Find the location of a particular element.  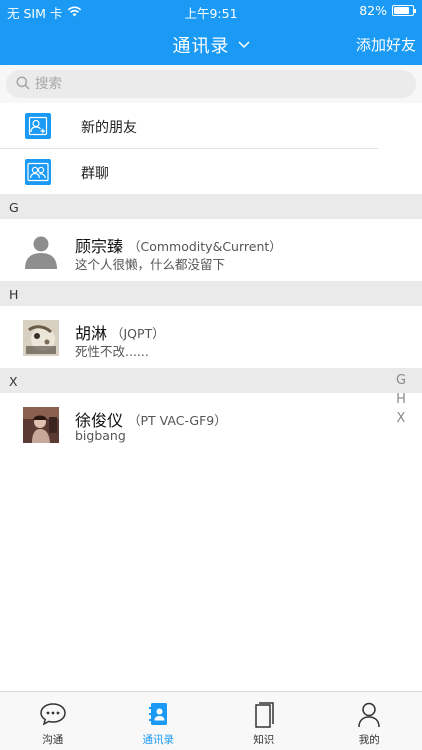

tab-contacts-label: 通讯录 is located at coordinates (158, 740).